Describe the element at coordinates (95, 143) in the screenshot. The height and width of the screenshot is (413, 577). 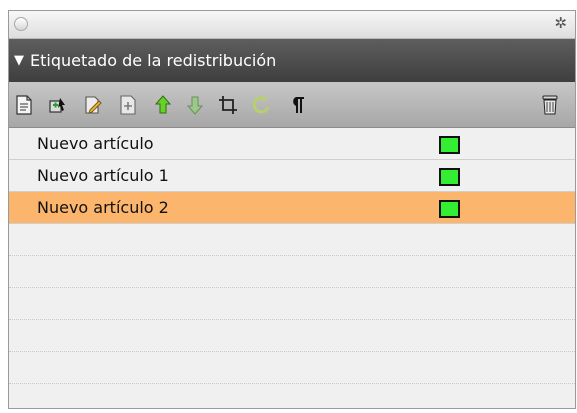
I see `article-label: Nuevo artículo` at that location.